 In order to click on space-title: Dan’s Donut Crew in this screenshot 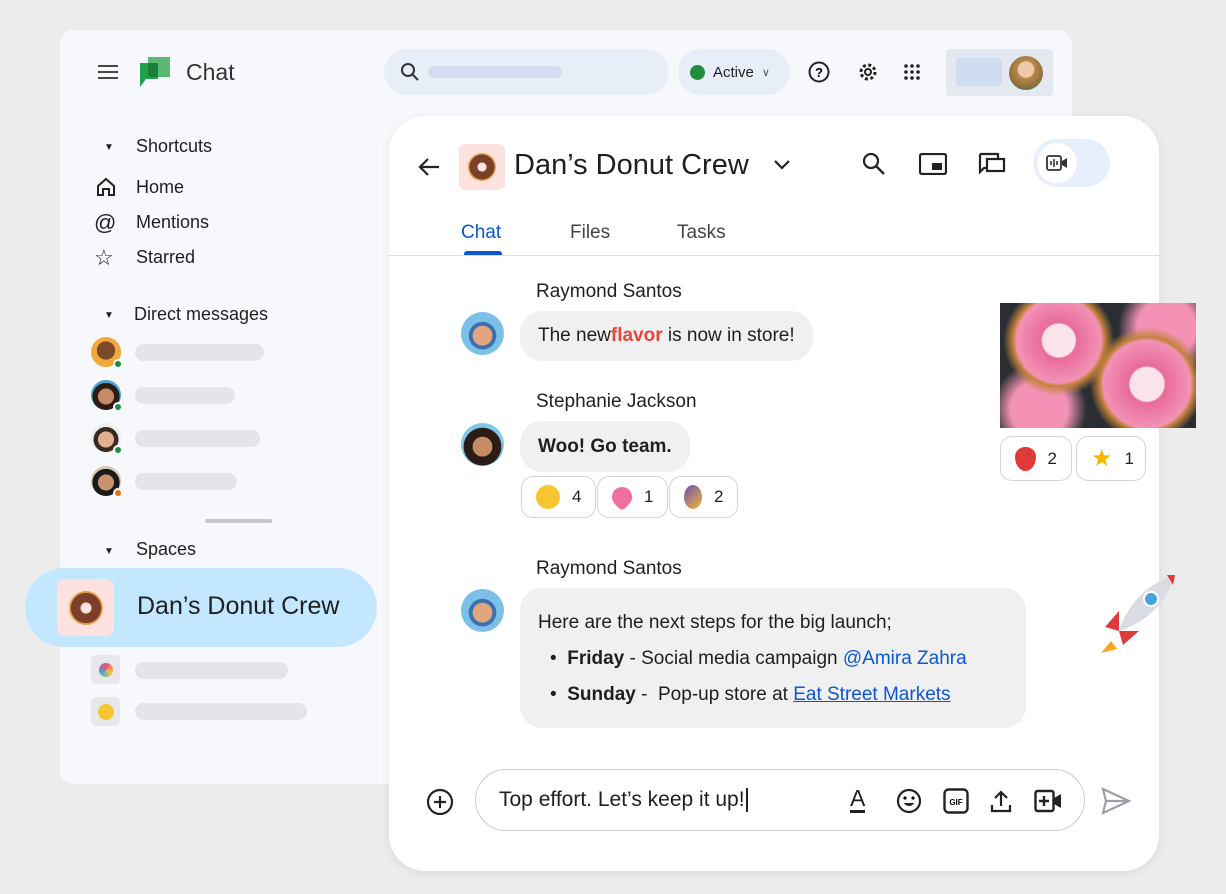, I will do `click(631, 165)`.